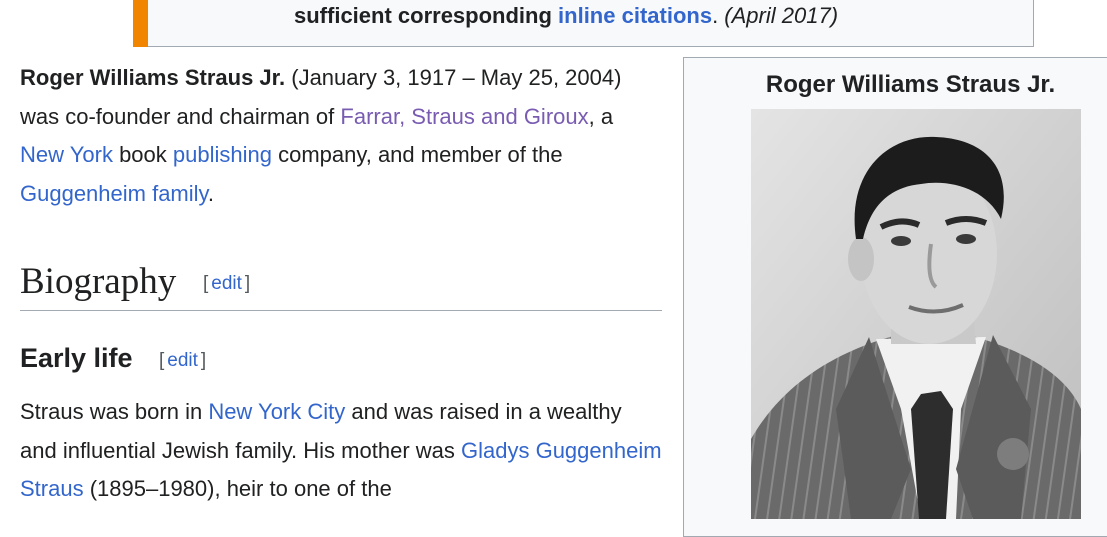 The height and width of the screenshot is (537, 1107). Describe the element at coordinates (98, 281) in the screenshot. I see `biography-heading-text: Biography` at that location.